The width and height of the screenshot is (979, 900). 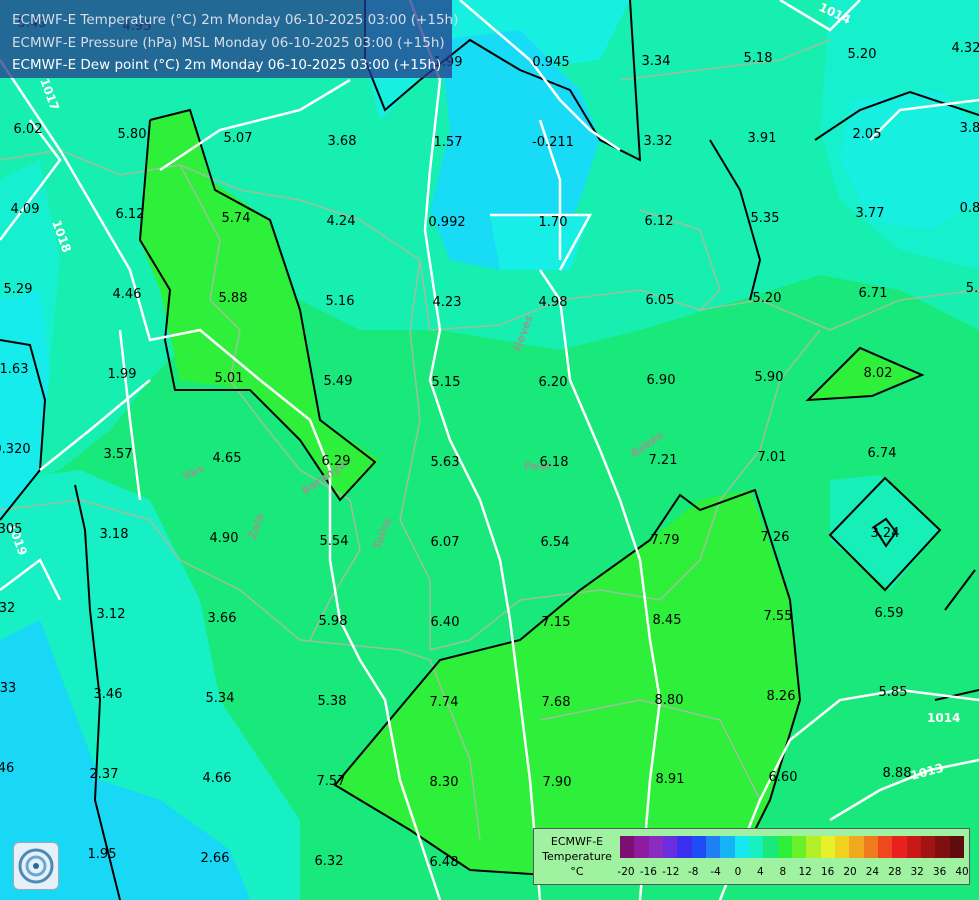 What do you see at coordinates (553, 222) in the screenshot?
I see `dew-point-value: 1.70` at bounding box center [553, 222].